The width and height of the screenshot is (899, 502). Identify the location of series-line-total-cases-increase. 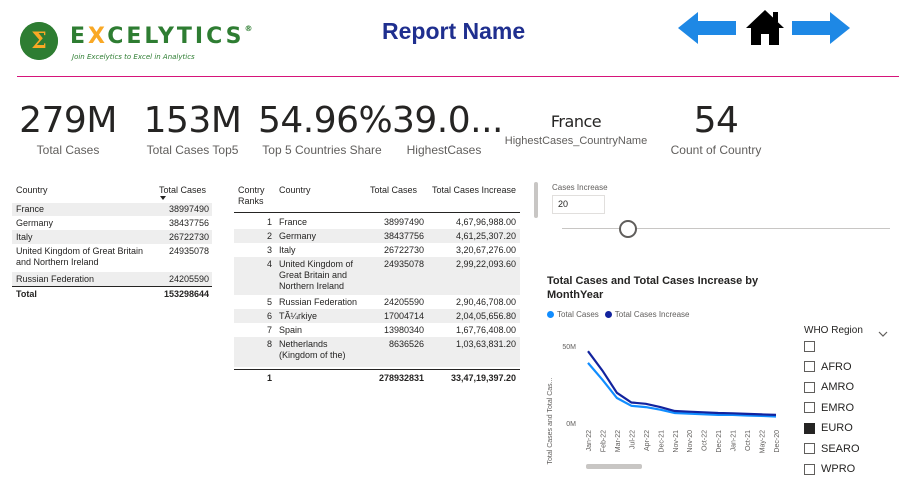
(682, 383).